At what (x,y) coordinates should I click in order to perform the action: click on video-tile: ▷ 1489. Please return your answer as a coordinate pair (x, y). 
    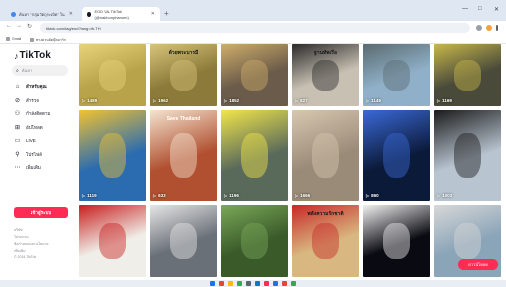
    Looking at the image, I should click on (112, 75).